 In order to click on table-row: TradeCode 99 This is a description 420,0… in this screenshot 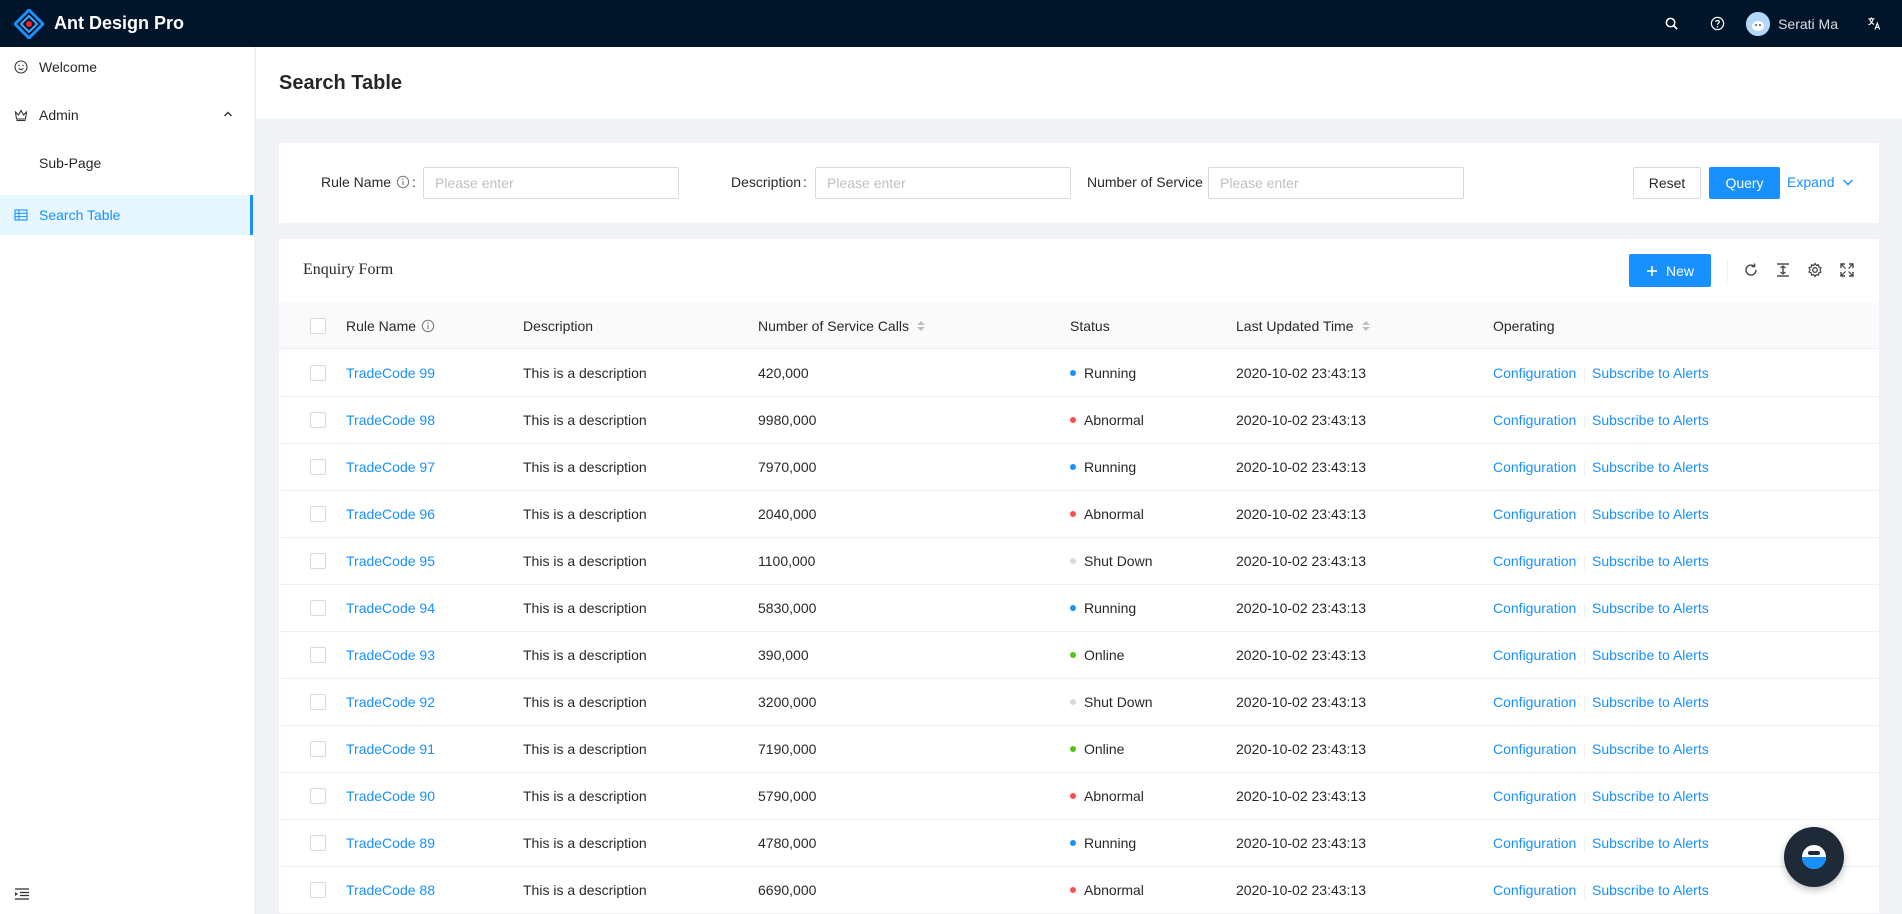, I will do `click(1079, 373)`.